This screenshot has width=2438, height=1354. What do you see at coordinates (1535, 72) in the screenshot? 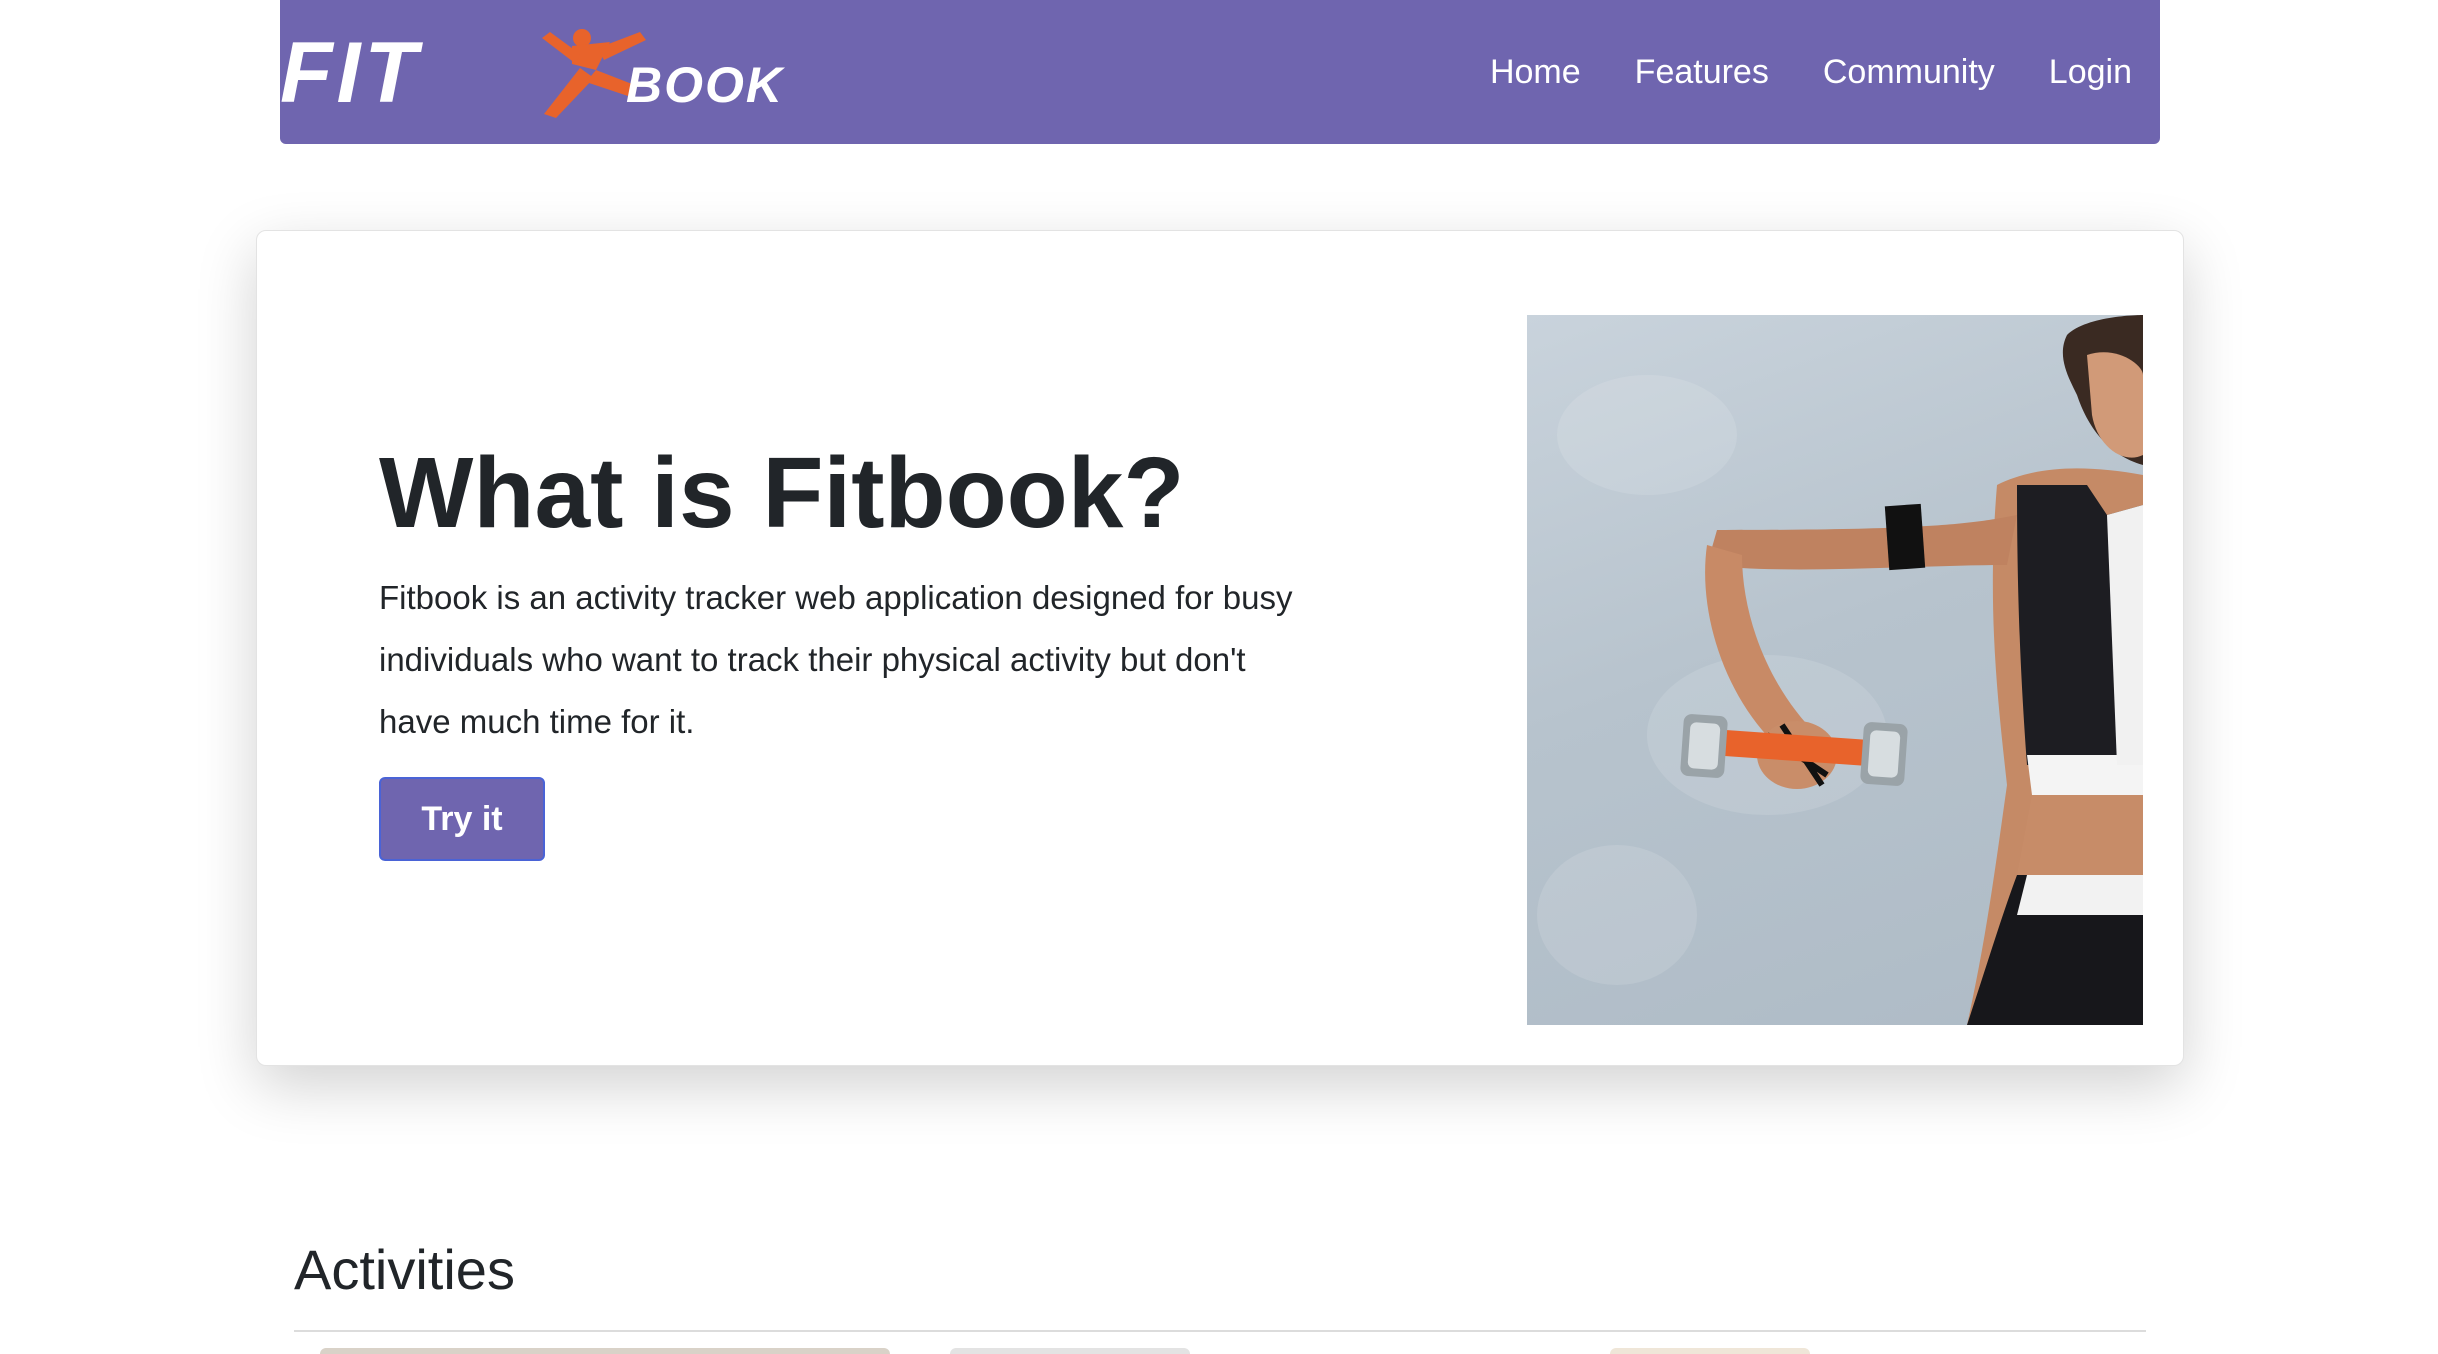
I see `nav-link-home: Home` at bounding box center [1535, 72].